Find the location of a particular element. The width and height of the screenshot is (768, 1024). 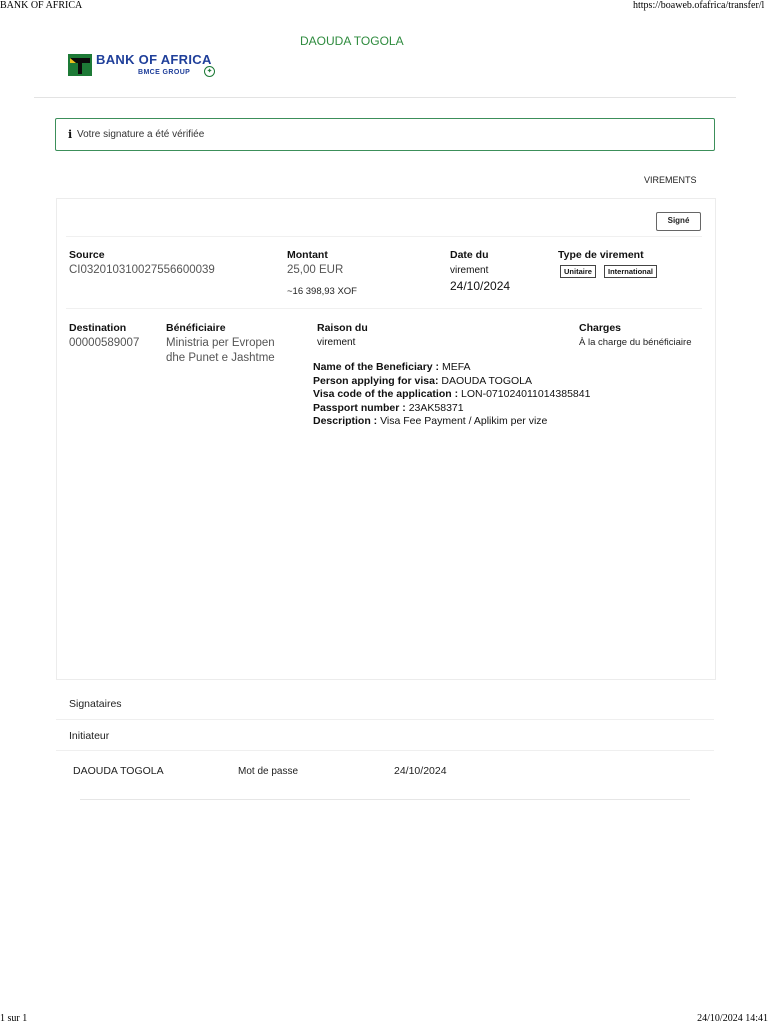

reason-line: Passport number : 23AK58371 is located at coordinates (388, 407).